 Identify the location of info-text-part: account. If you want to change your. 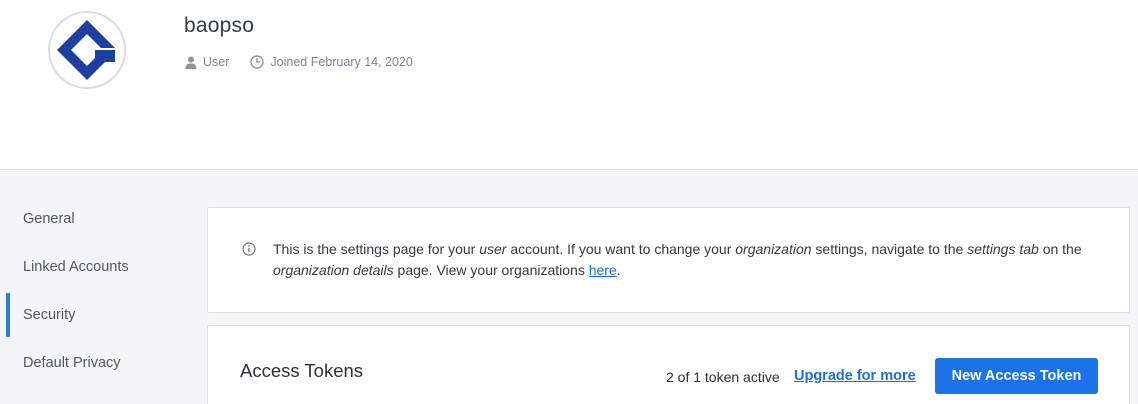
(621, 249).